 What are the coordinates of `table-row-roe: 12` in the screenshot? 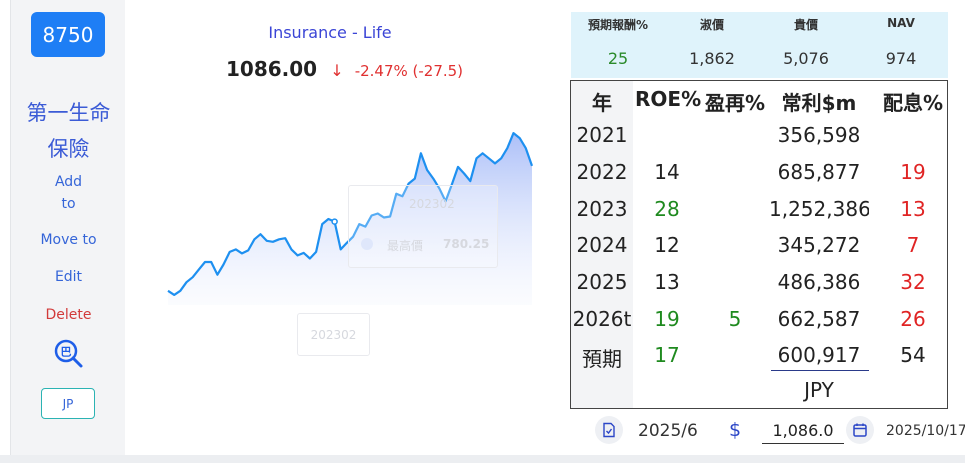 It's located at (667, 245).